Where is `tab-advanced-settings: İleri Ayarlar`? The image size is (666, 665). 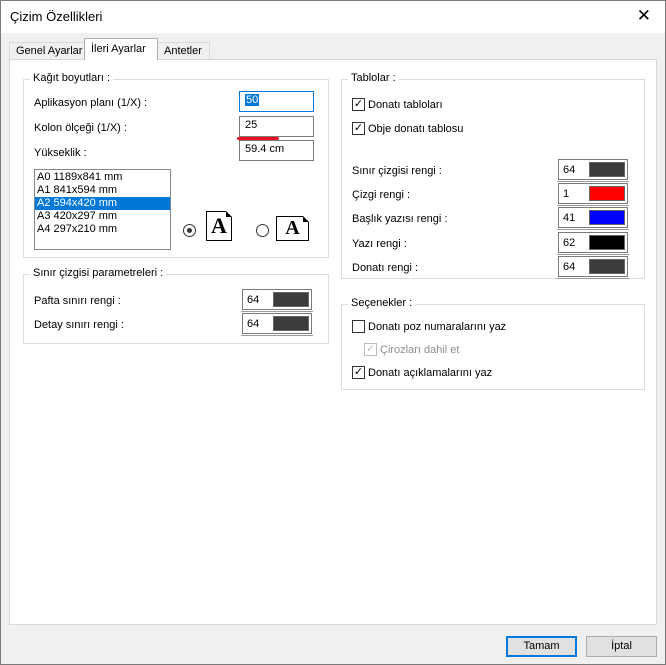 tab-advanced-settings: İleri Ayarlar is located at coordinates (121, 49).